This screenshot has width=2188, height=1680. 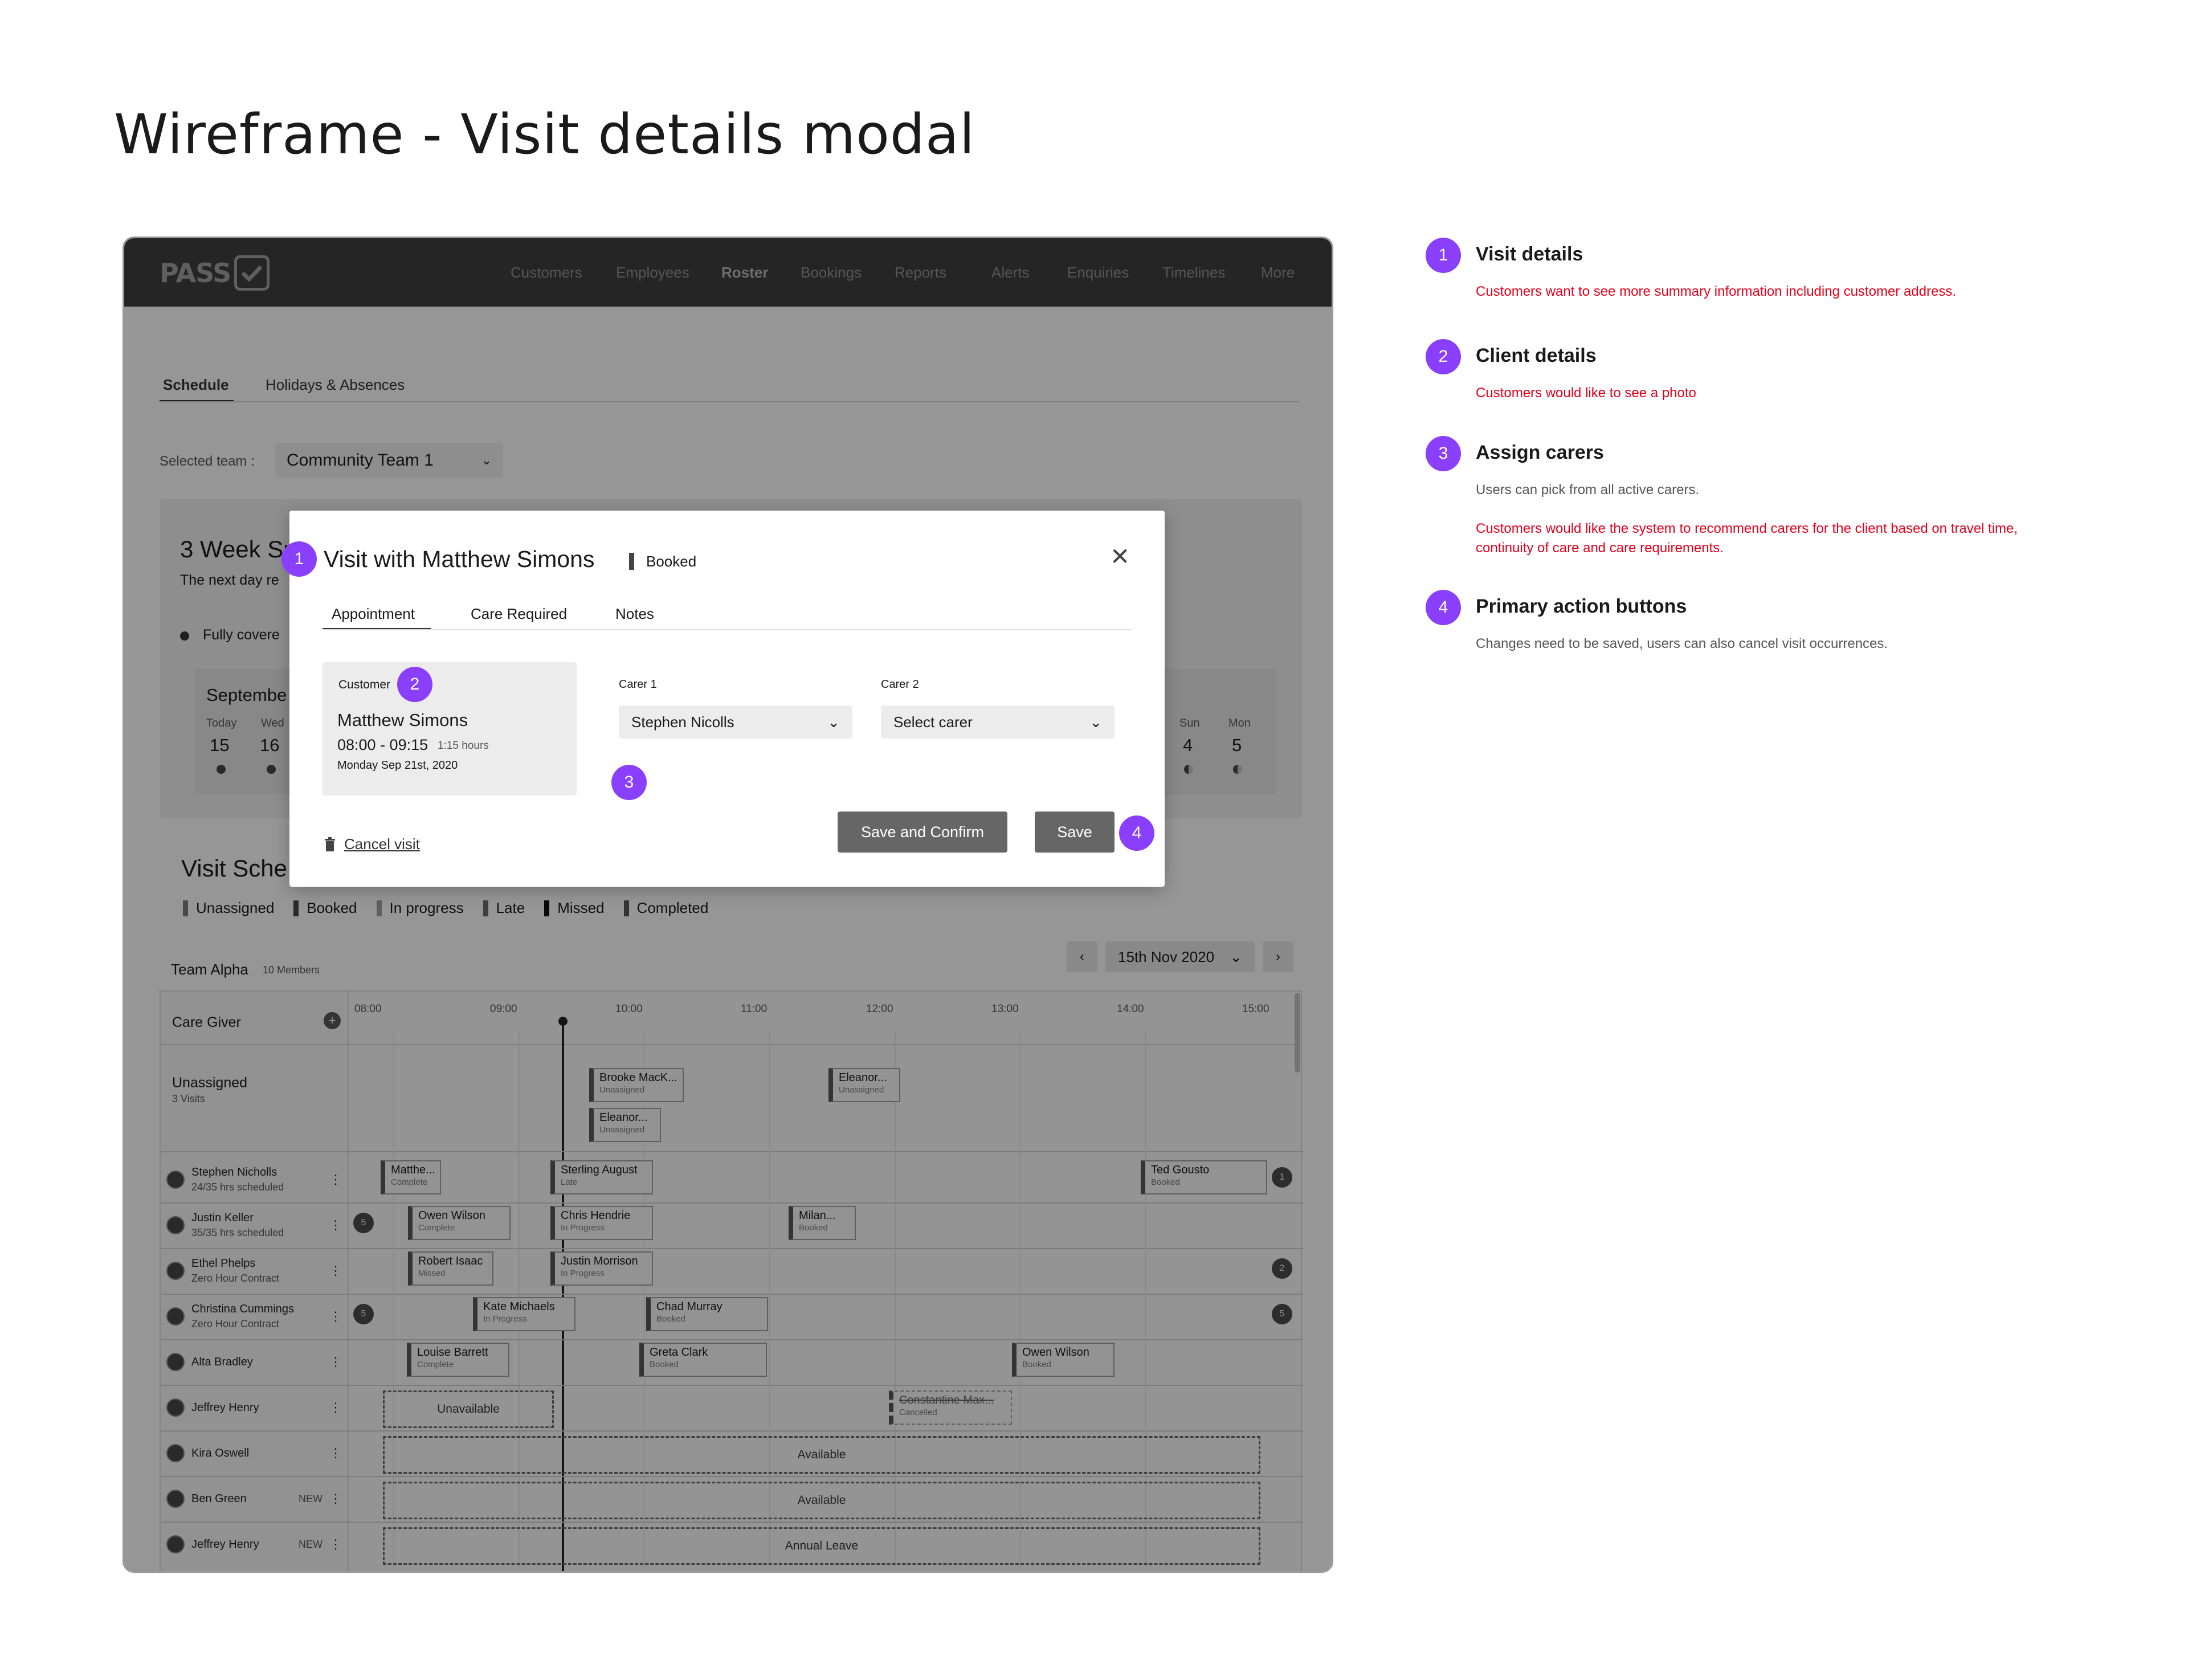 What do you see at coordinates (330, 844) in the screenshot?
I see `trash-icon` at bounding box center [330, 844].